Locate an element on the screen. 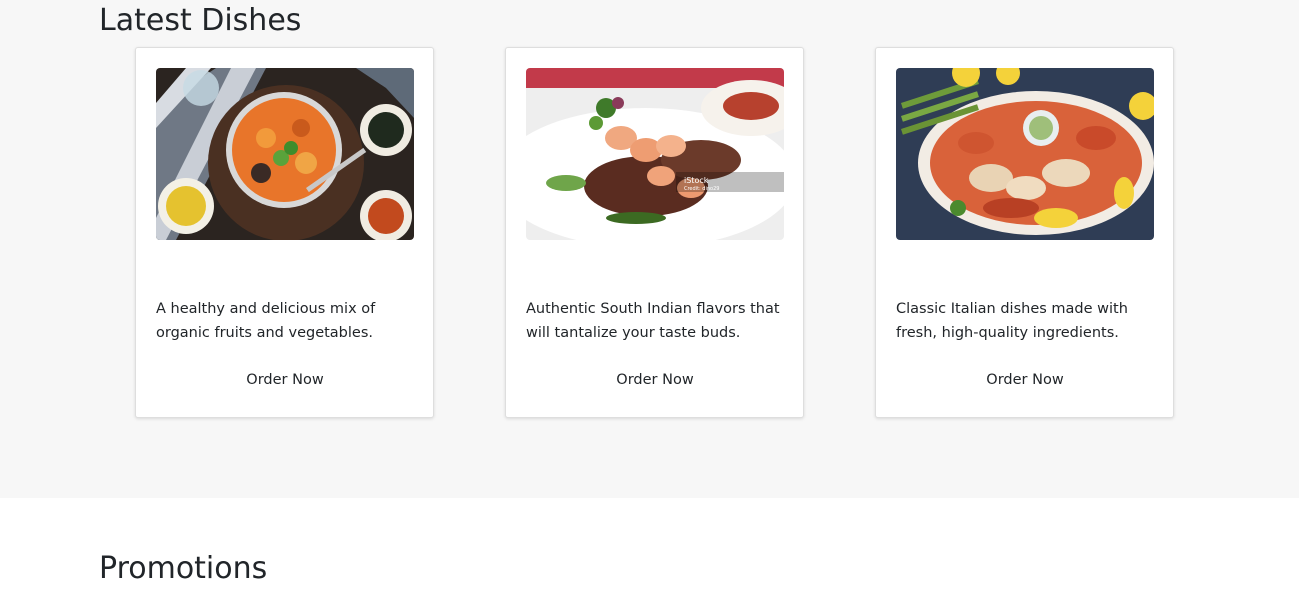  latest-dishes-title: Latest Dishes is located at coordinates (200, 20).